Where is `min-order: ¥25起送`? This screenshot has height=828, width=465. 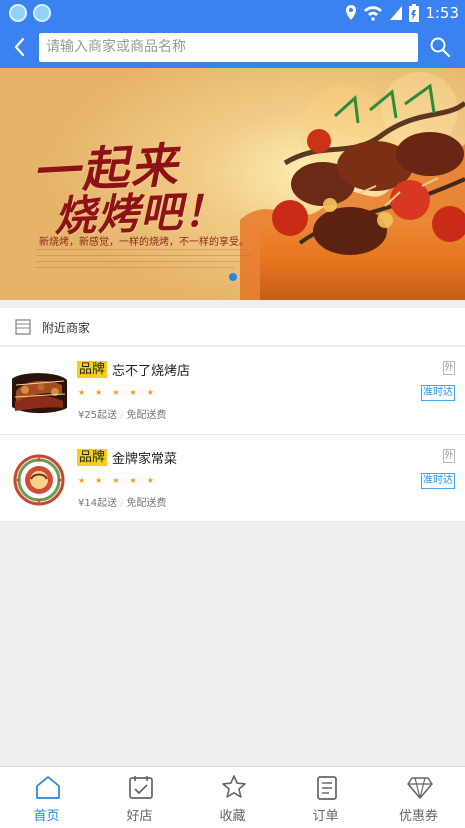 min-order: ¥25起送 is located at coordinates (98, 415).